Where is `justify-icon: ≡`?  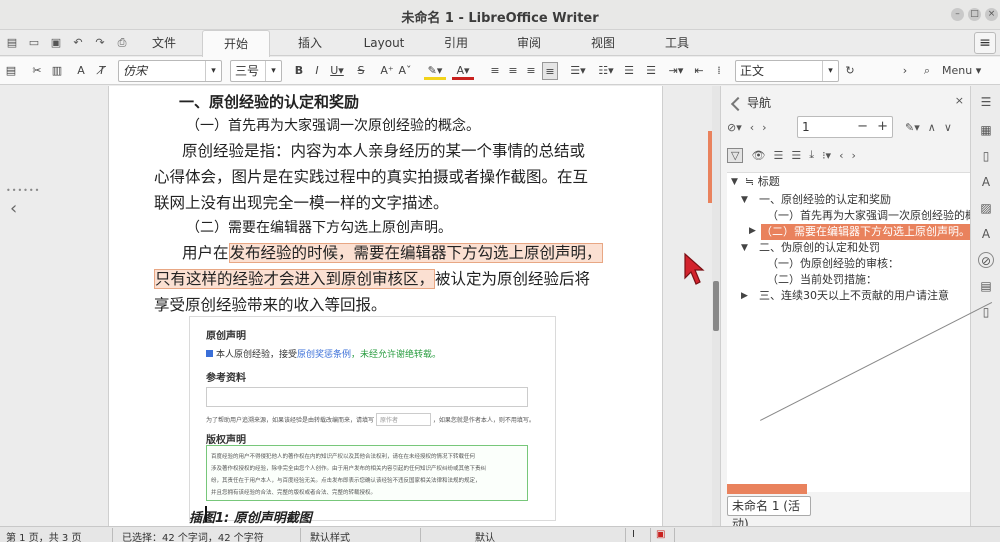 justify-icon: ≡ is located at coordinates (550, 71).